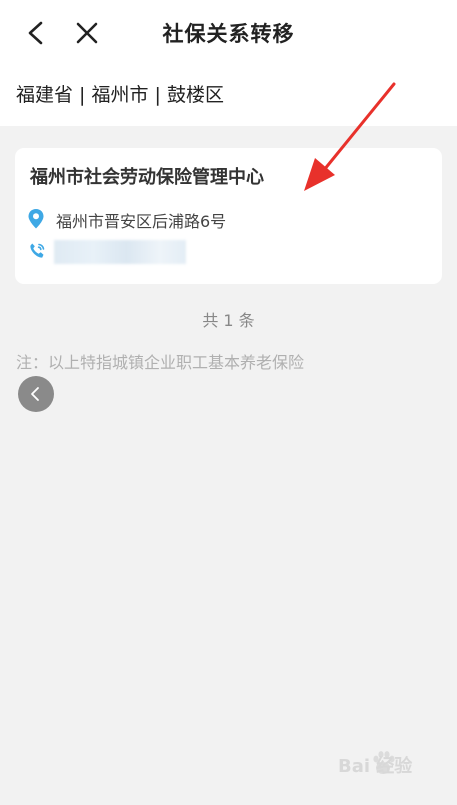 The image size is (457, 805). I want to click on header-bar: 社保关系转移, so click(228, 32).